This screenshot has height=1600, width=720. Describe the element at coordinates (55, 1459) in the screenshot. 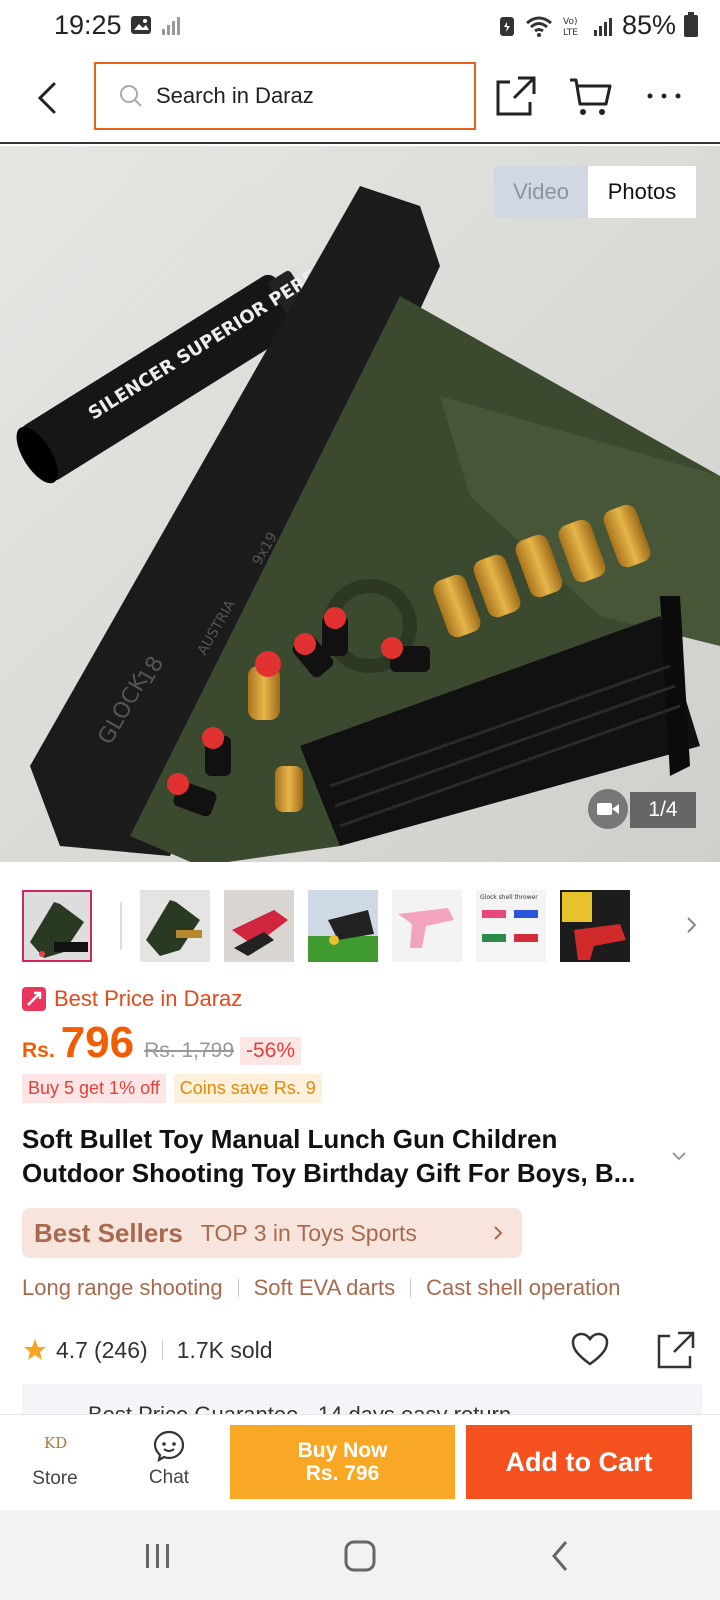

I see `store-button: KD Store` at that location.